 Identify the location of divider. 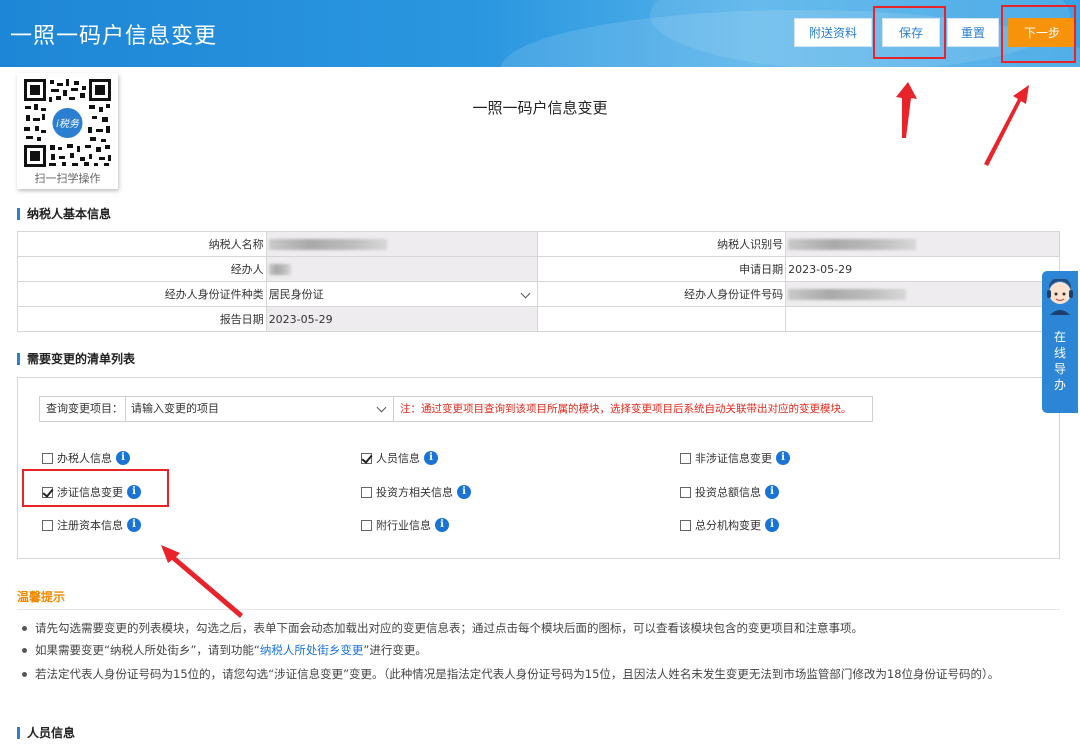
(538, 609).